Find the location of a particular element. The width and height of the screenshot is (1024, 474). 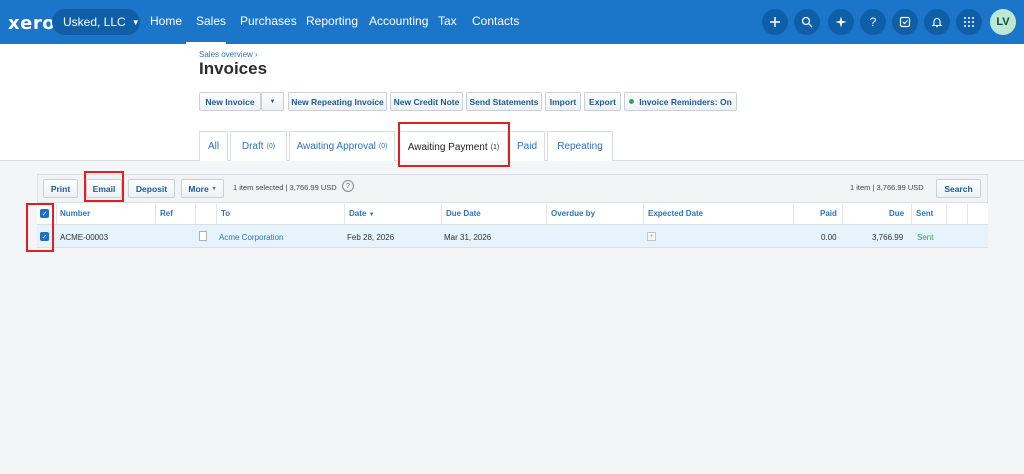

table-row is located at coordinates (512, 236).